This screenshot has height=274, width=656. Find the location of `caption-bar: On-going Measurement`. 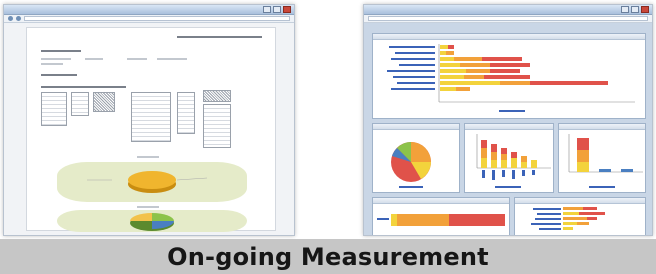

caption-bar: On-going Measurement is located at coordinates (328, 256).